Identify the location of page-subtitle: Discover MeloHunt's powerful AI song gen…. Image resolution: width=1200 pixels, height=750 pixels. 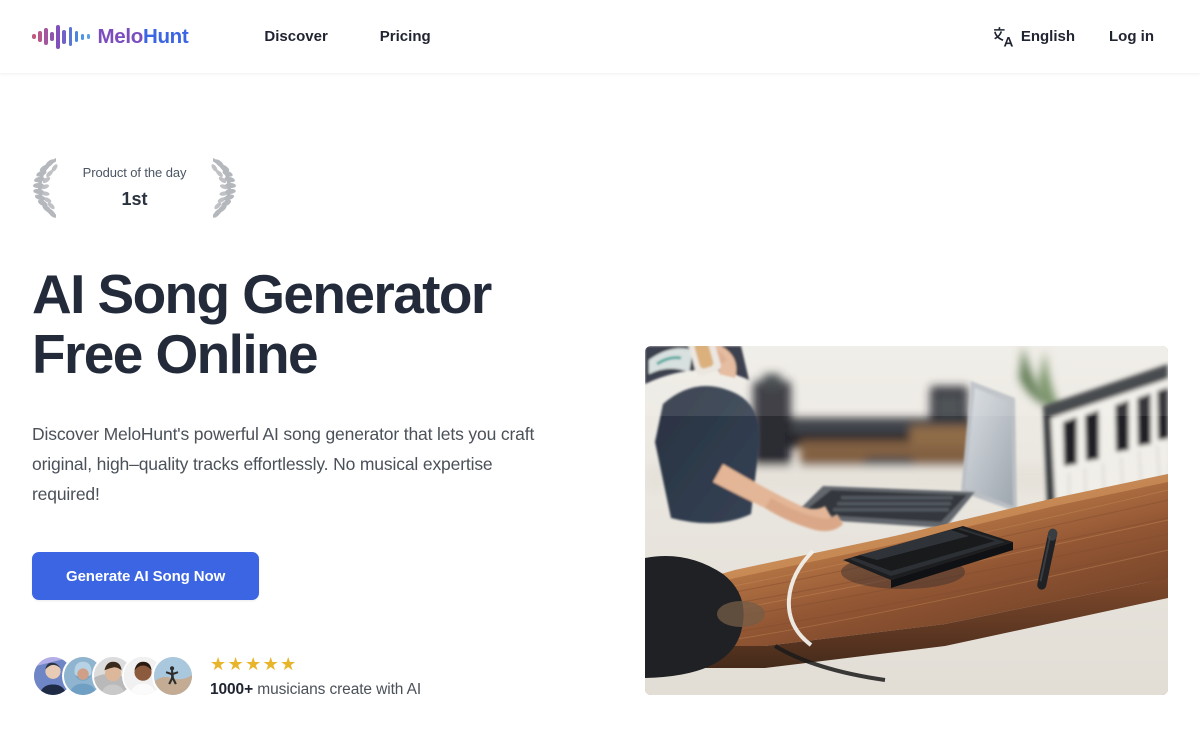
(283, 464).